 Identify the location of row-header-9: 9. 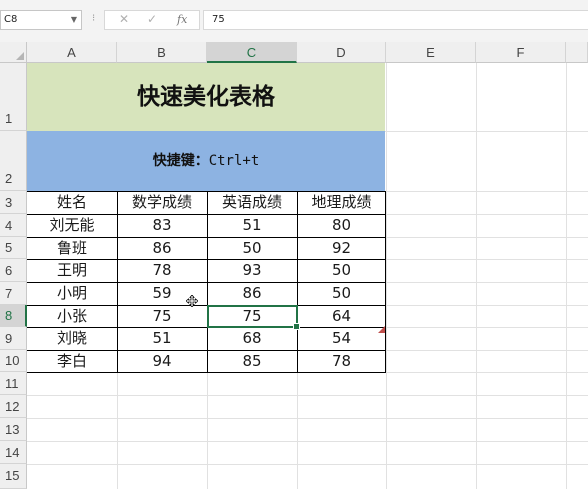
(13, 338).